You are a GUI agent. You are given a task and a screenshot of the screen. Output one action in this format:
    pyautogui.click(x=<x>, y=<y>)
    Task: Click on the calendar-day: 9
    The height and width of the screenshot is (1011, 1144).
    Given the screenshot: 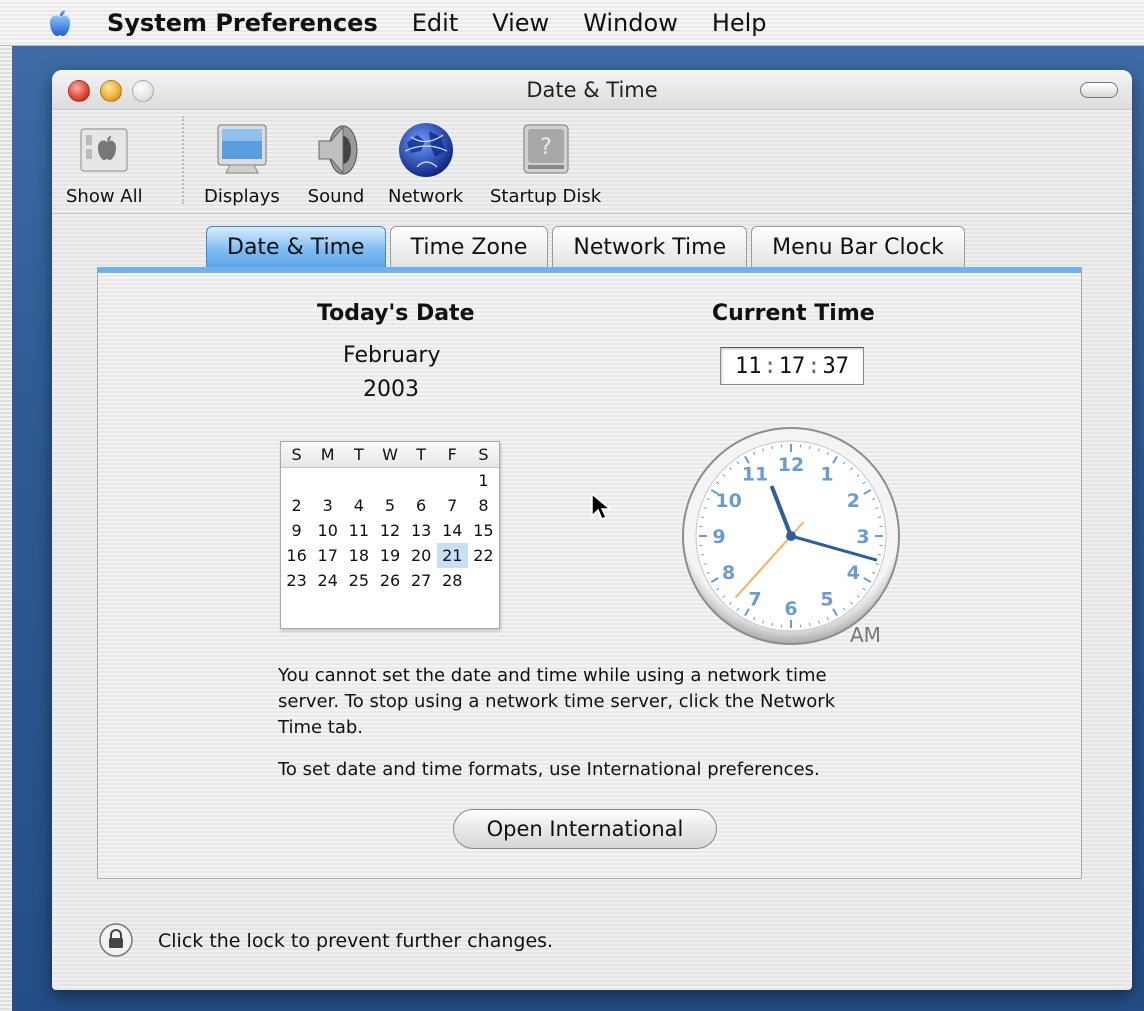 What is the action you would take?
    pyautogui.click(x=296, y=530)
    